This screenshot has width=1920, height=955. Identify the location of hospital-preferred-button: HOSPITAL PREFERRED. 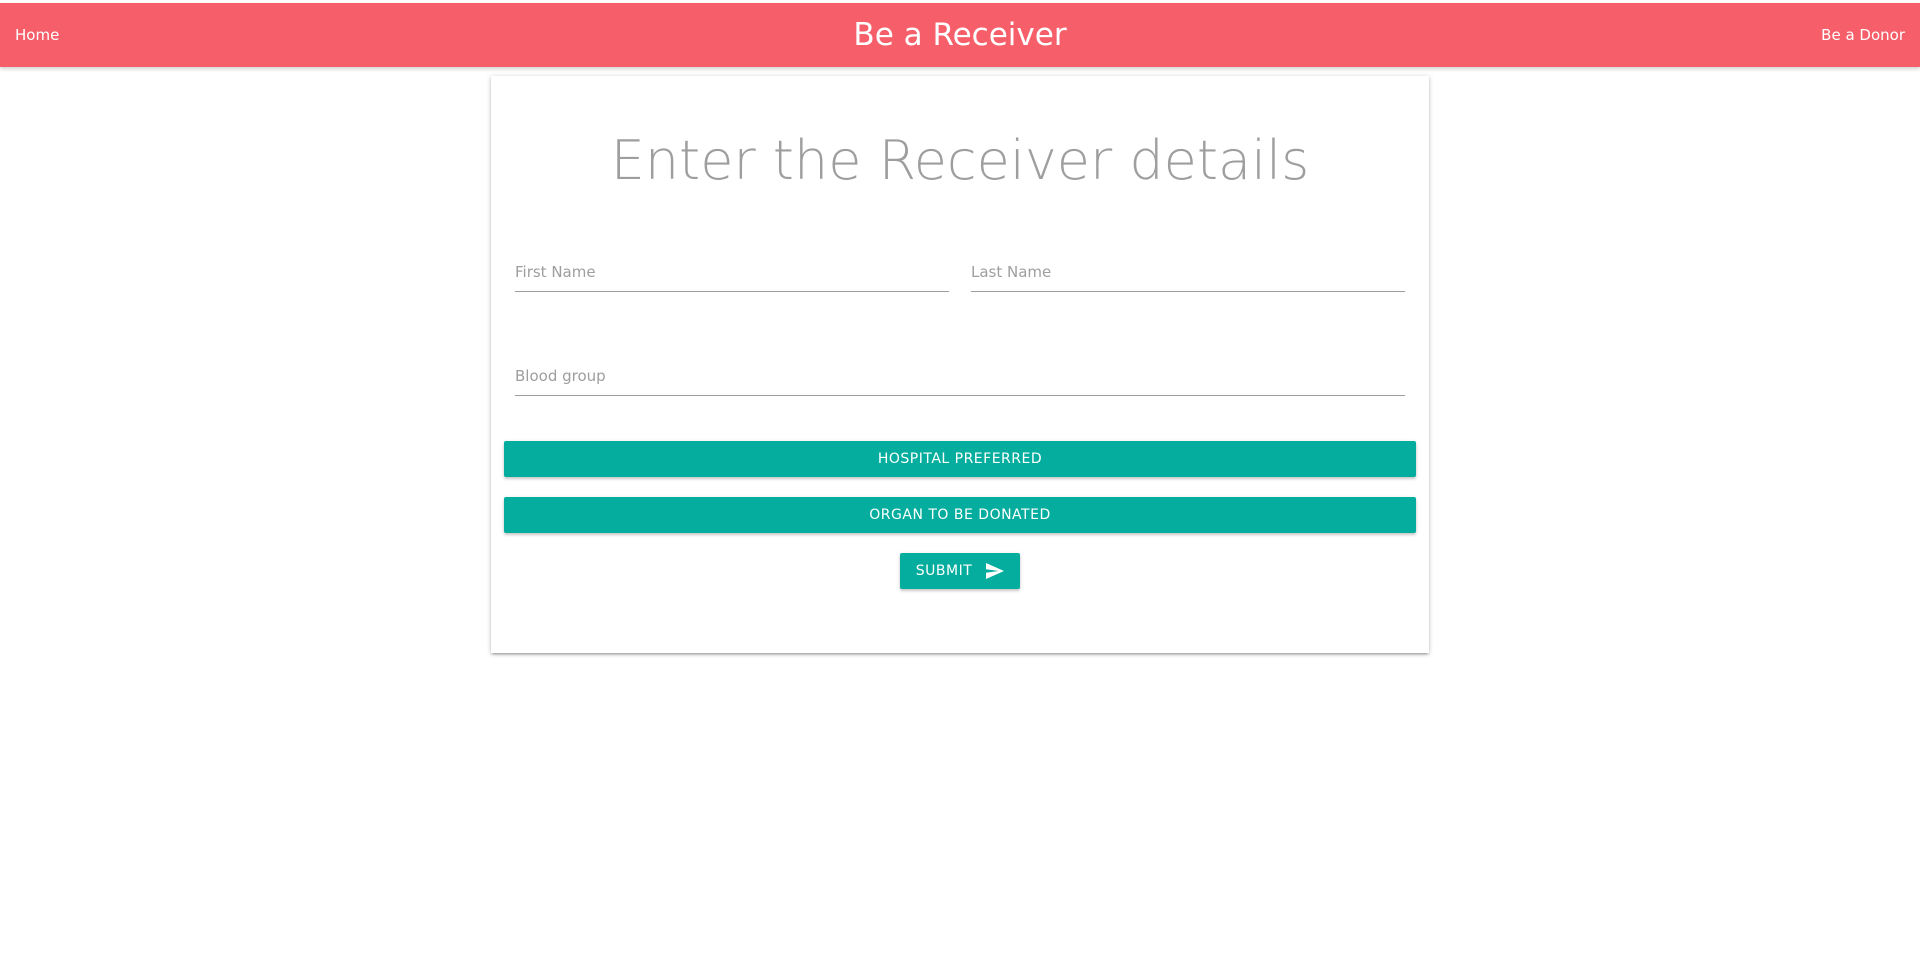
(960, 459).